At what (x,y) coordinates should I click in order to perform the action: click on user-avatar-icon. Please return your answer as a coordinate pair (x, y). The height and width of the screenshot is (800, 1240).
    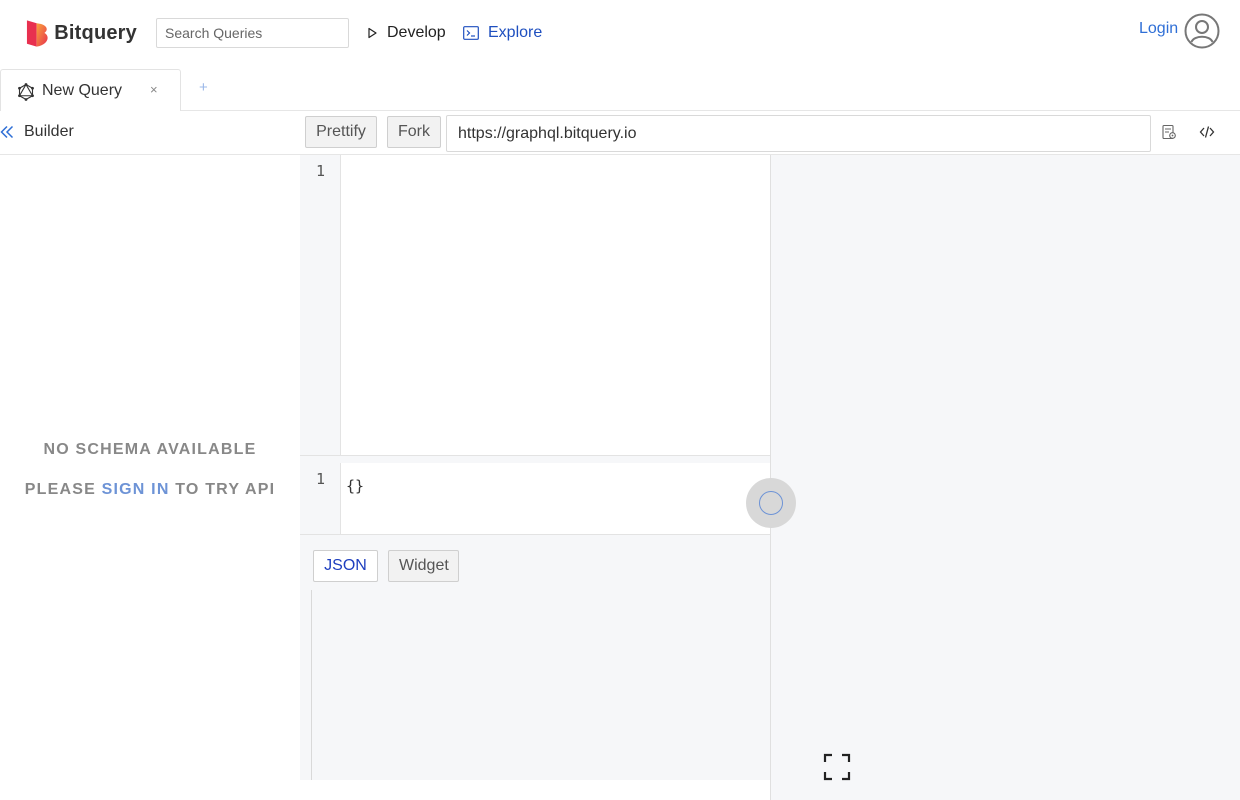
    Looking at the image, I should click on (1202, 31).